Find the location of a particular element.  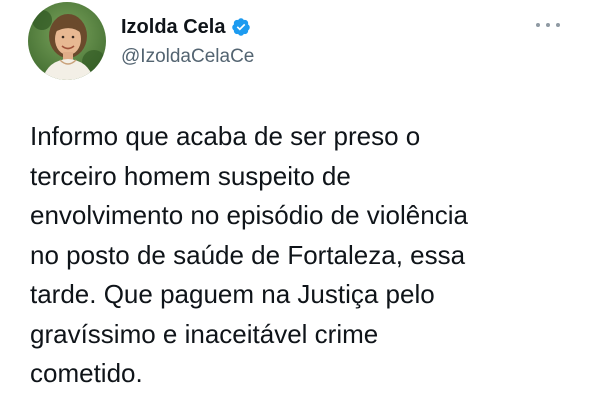

tweet-header: Izolda Cela @IzoldaCelaCe is located at coordinates (141, 41).